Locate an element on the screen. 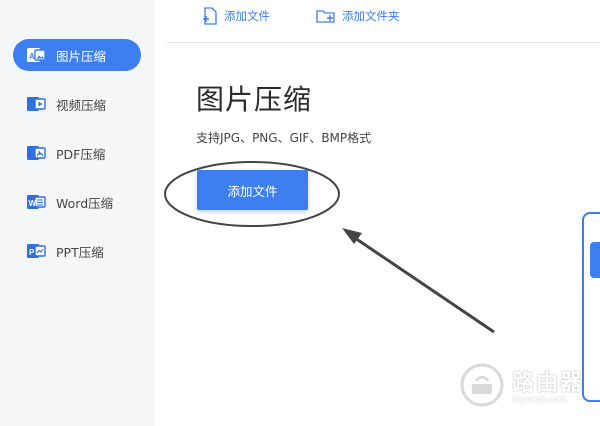 The height and width of the screenshot is (426, 600). word-compress-icon: W is located at coordinates (36, 202).